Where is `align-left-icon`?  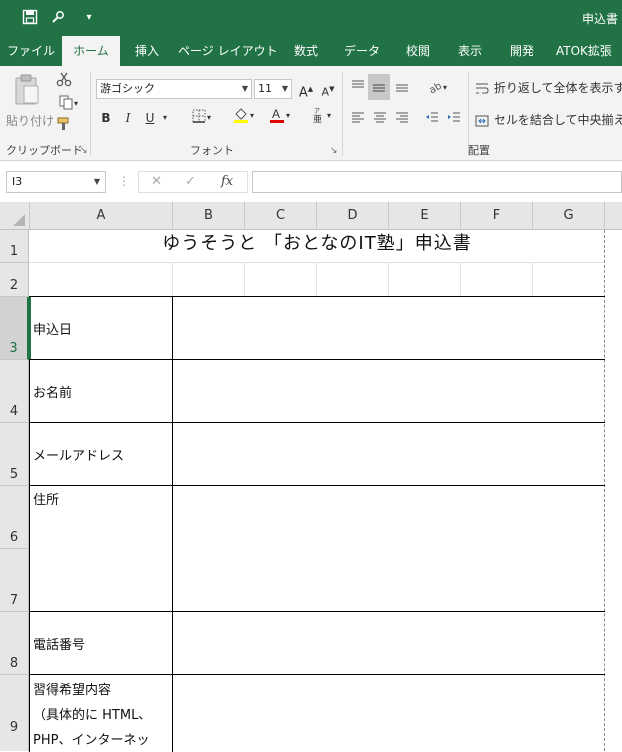 align-left-icon is located at coordinates (358, 120).